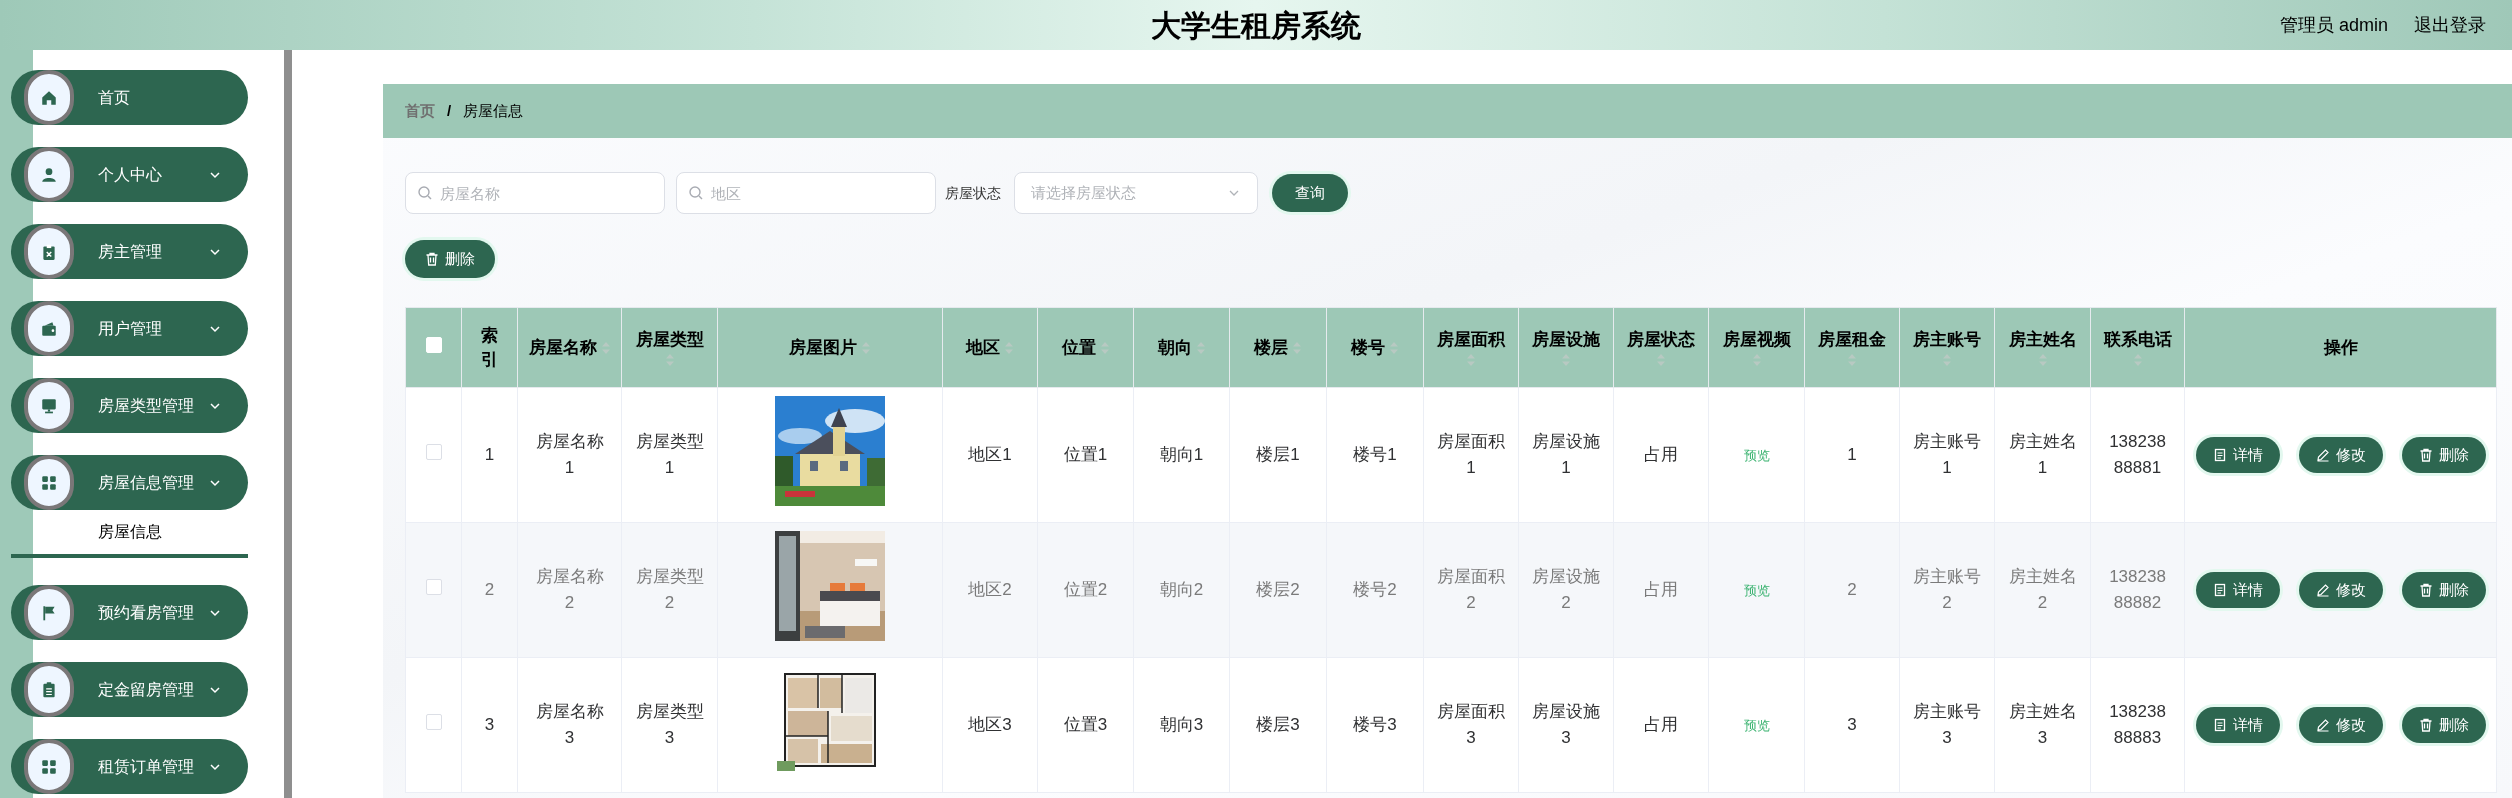 This screenshot has height=798, width=2512. I want to click on grid-icon, so click(49, 766).